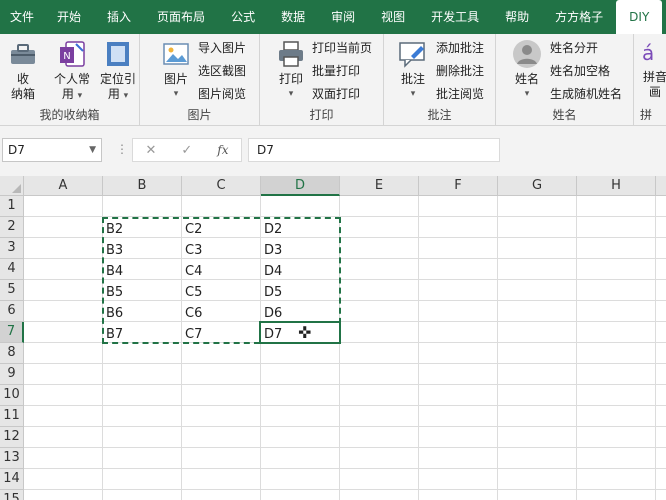 The height and width of the screenshot is (500, 666). I want to click on batch-print-label: 批量打印, so click(336, 71).